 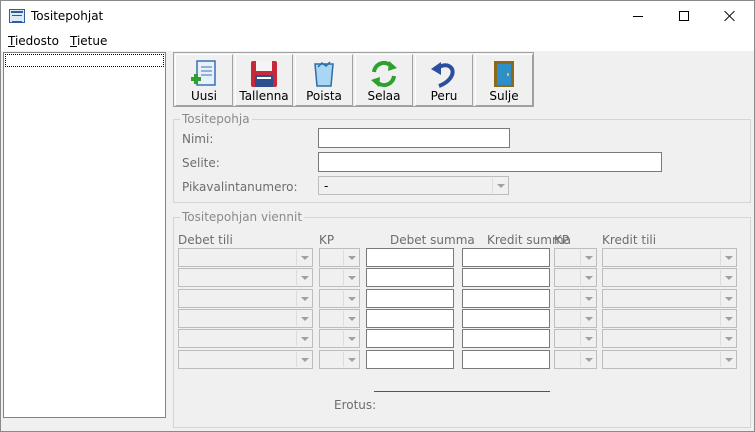 I want to click on browse-button-label: Selaa, so click(x=384, y=96).